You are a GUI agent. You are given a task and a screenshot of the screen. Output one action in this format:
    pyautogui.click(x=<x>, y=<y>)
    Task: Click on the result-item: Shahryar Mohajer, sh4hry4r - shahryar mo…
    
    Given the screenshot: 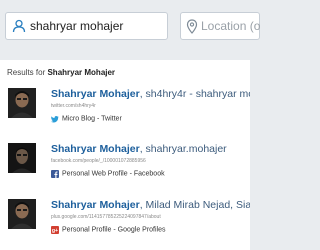 What is the action you would take?
    pyautogui.click(x=125, y=111)
    